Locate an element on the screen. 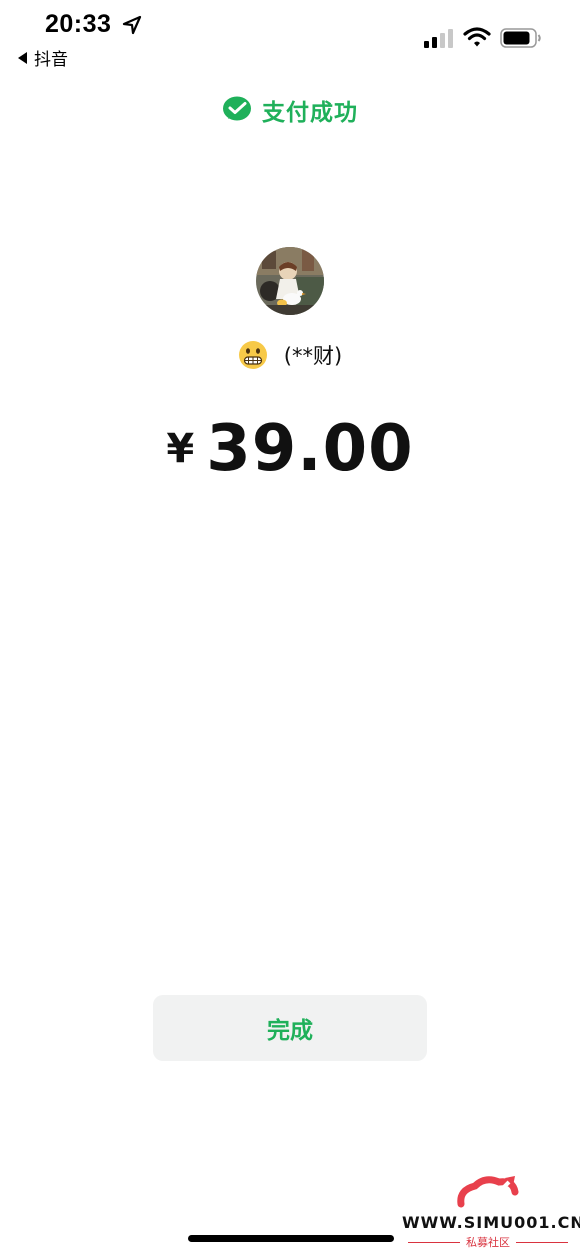  watermark-divider-left is located at coordinates (434, 1242).